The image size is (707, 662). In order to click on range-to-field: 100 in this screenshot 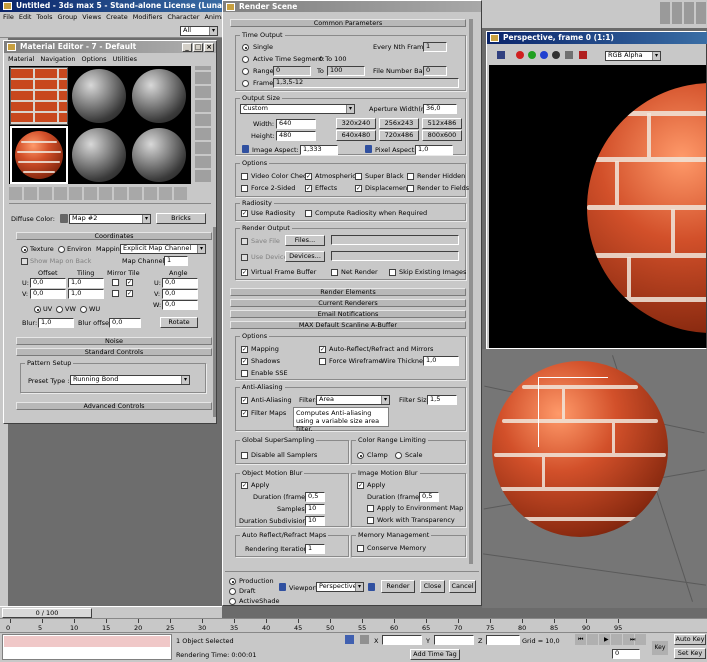, I will do `click(346, 71)`.